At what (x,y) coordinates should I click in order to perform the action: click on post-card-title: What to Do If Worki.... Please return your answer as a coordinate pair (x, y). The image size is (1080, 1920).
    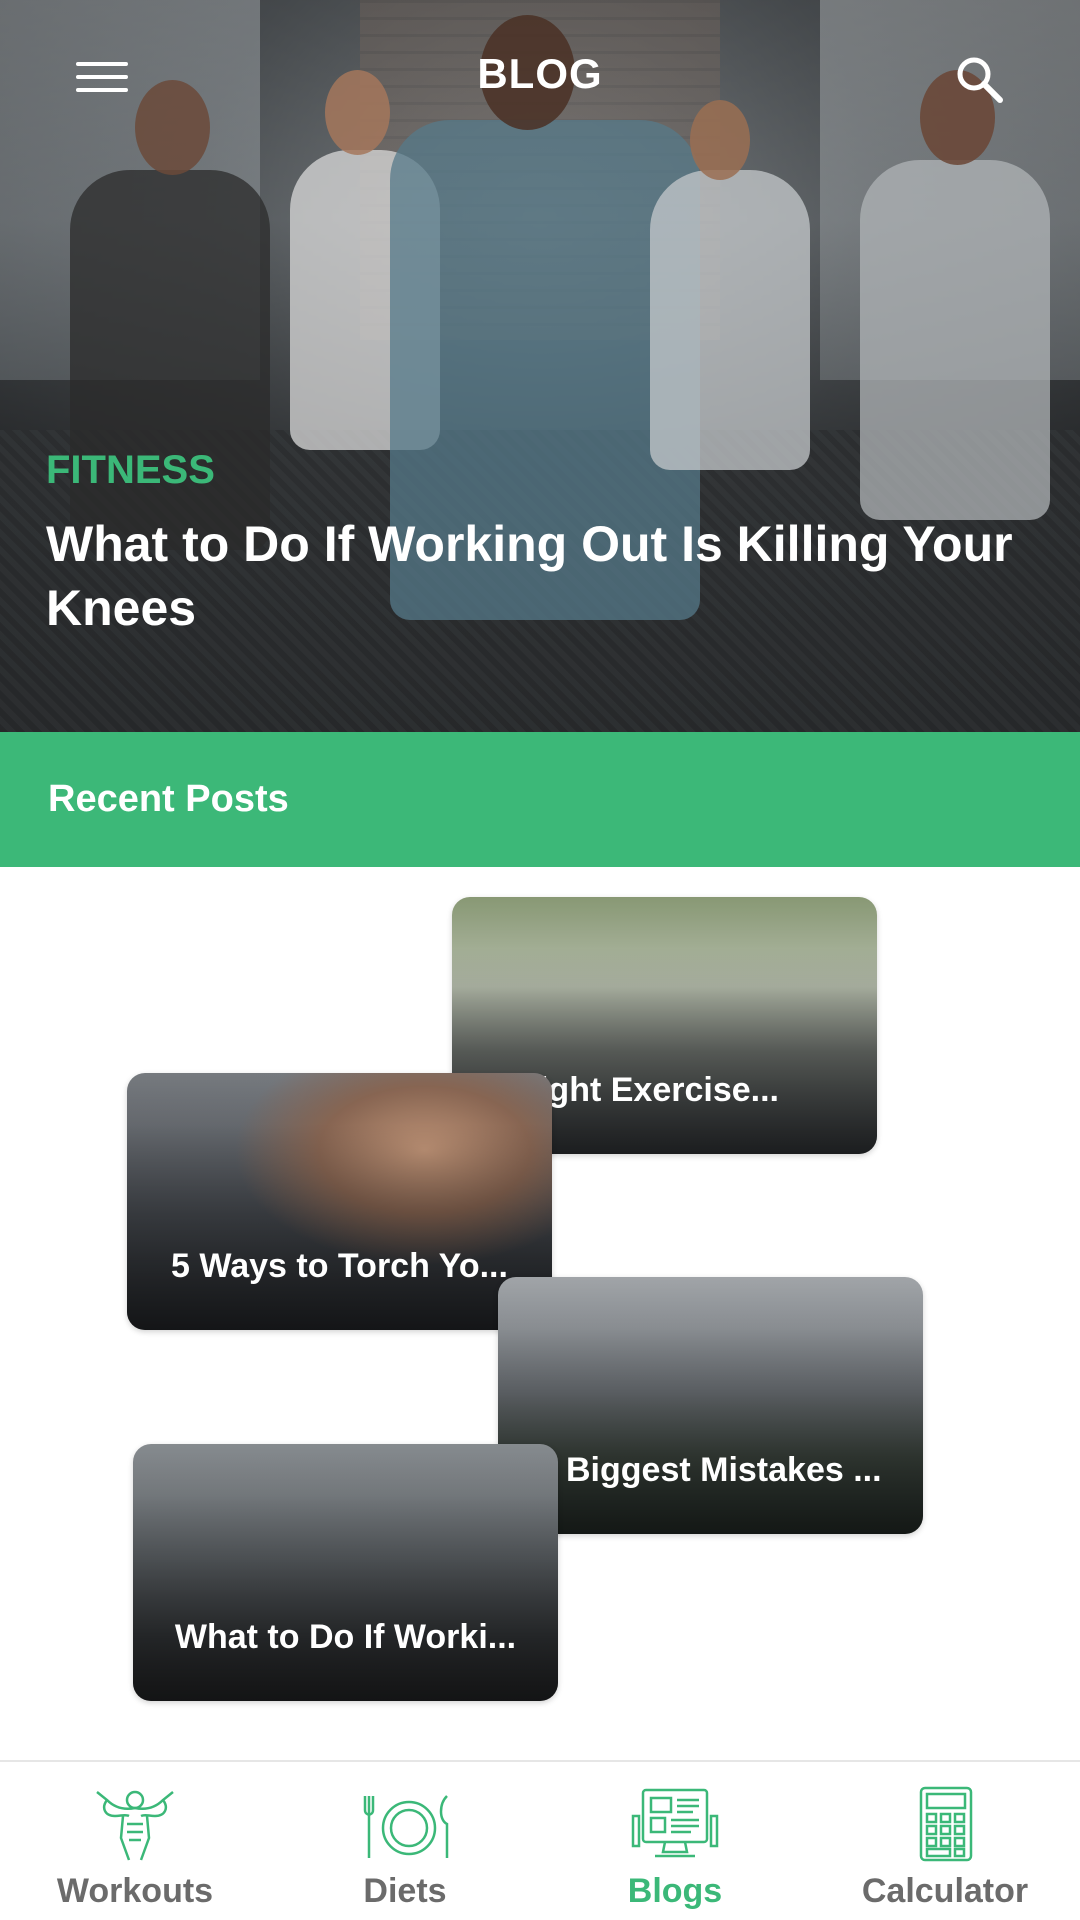
    Looking at the image, I should click on (345, 1637).